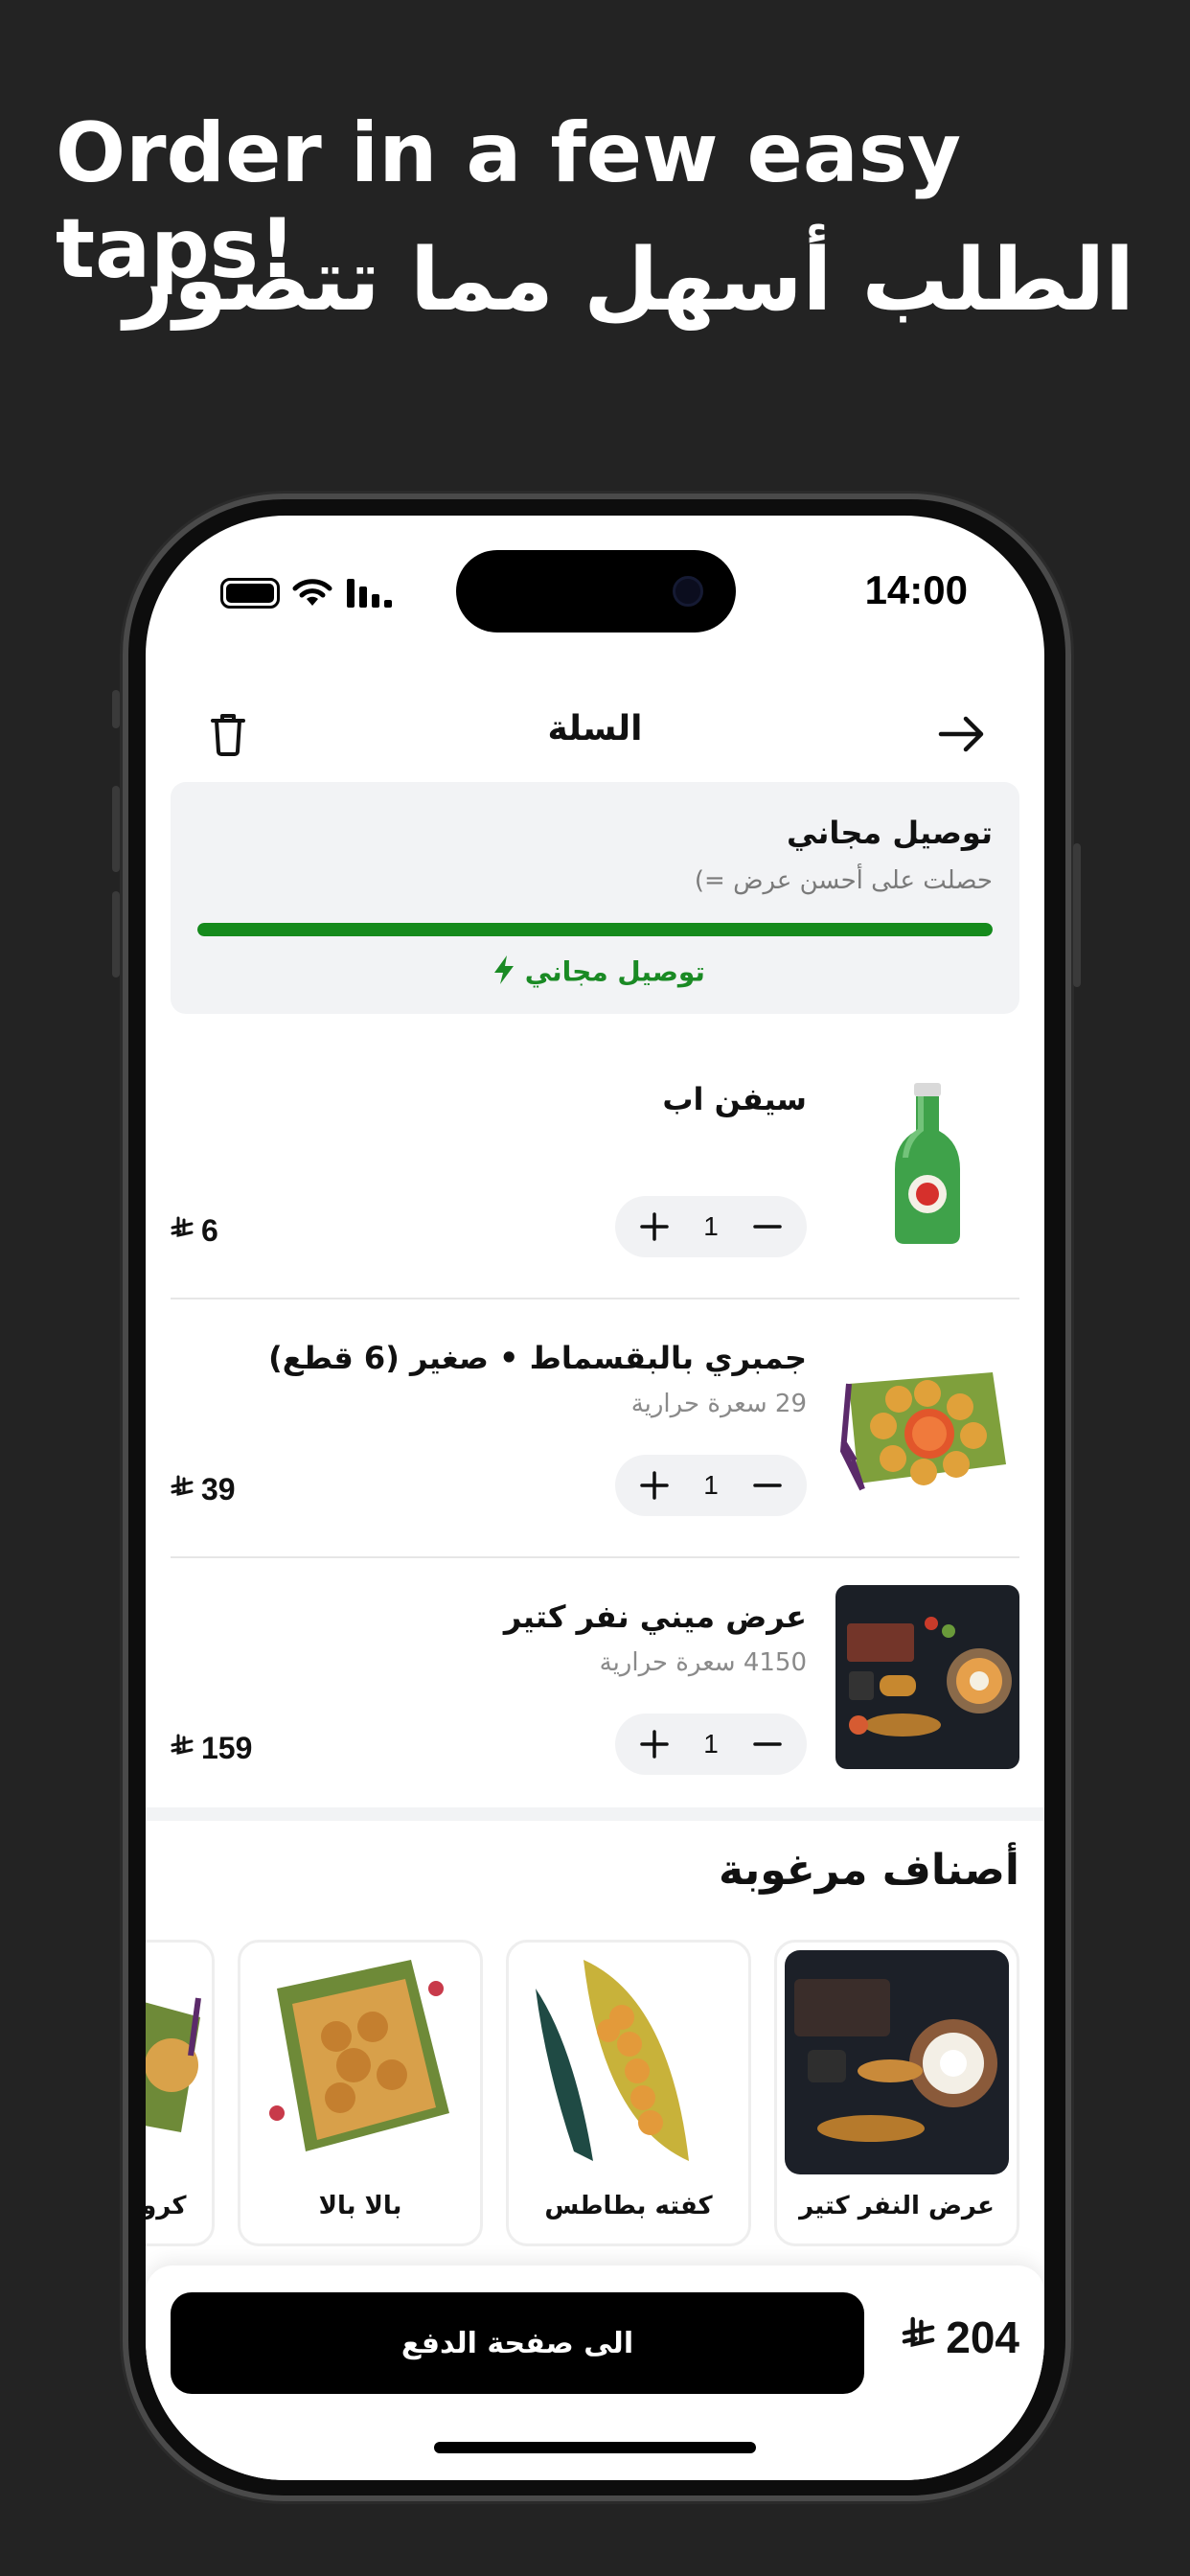 The height and width of the screenshot is (2576, 1190). Describe the element at coordinates (517, 2343) in the screenshot. I see `checkout-button: الى صفحة الدفع` at that location.